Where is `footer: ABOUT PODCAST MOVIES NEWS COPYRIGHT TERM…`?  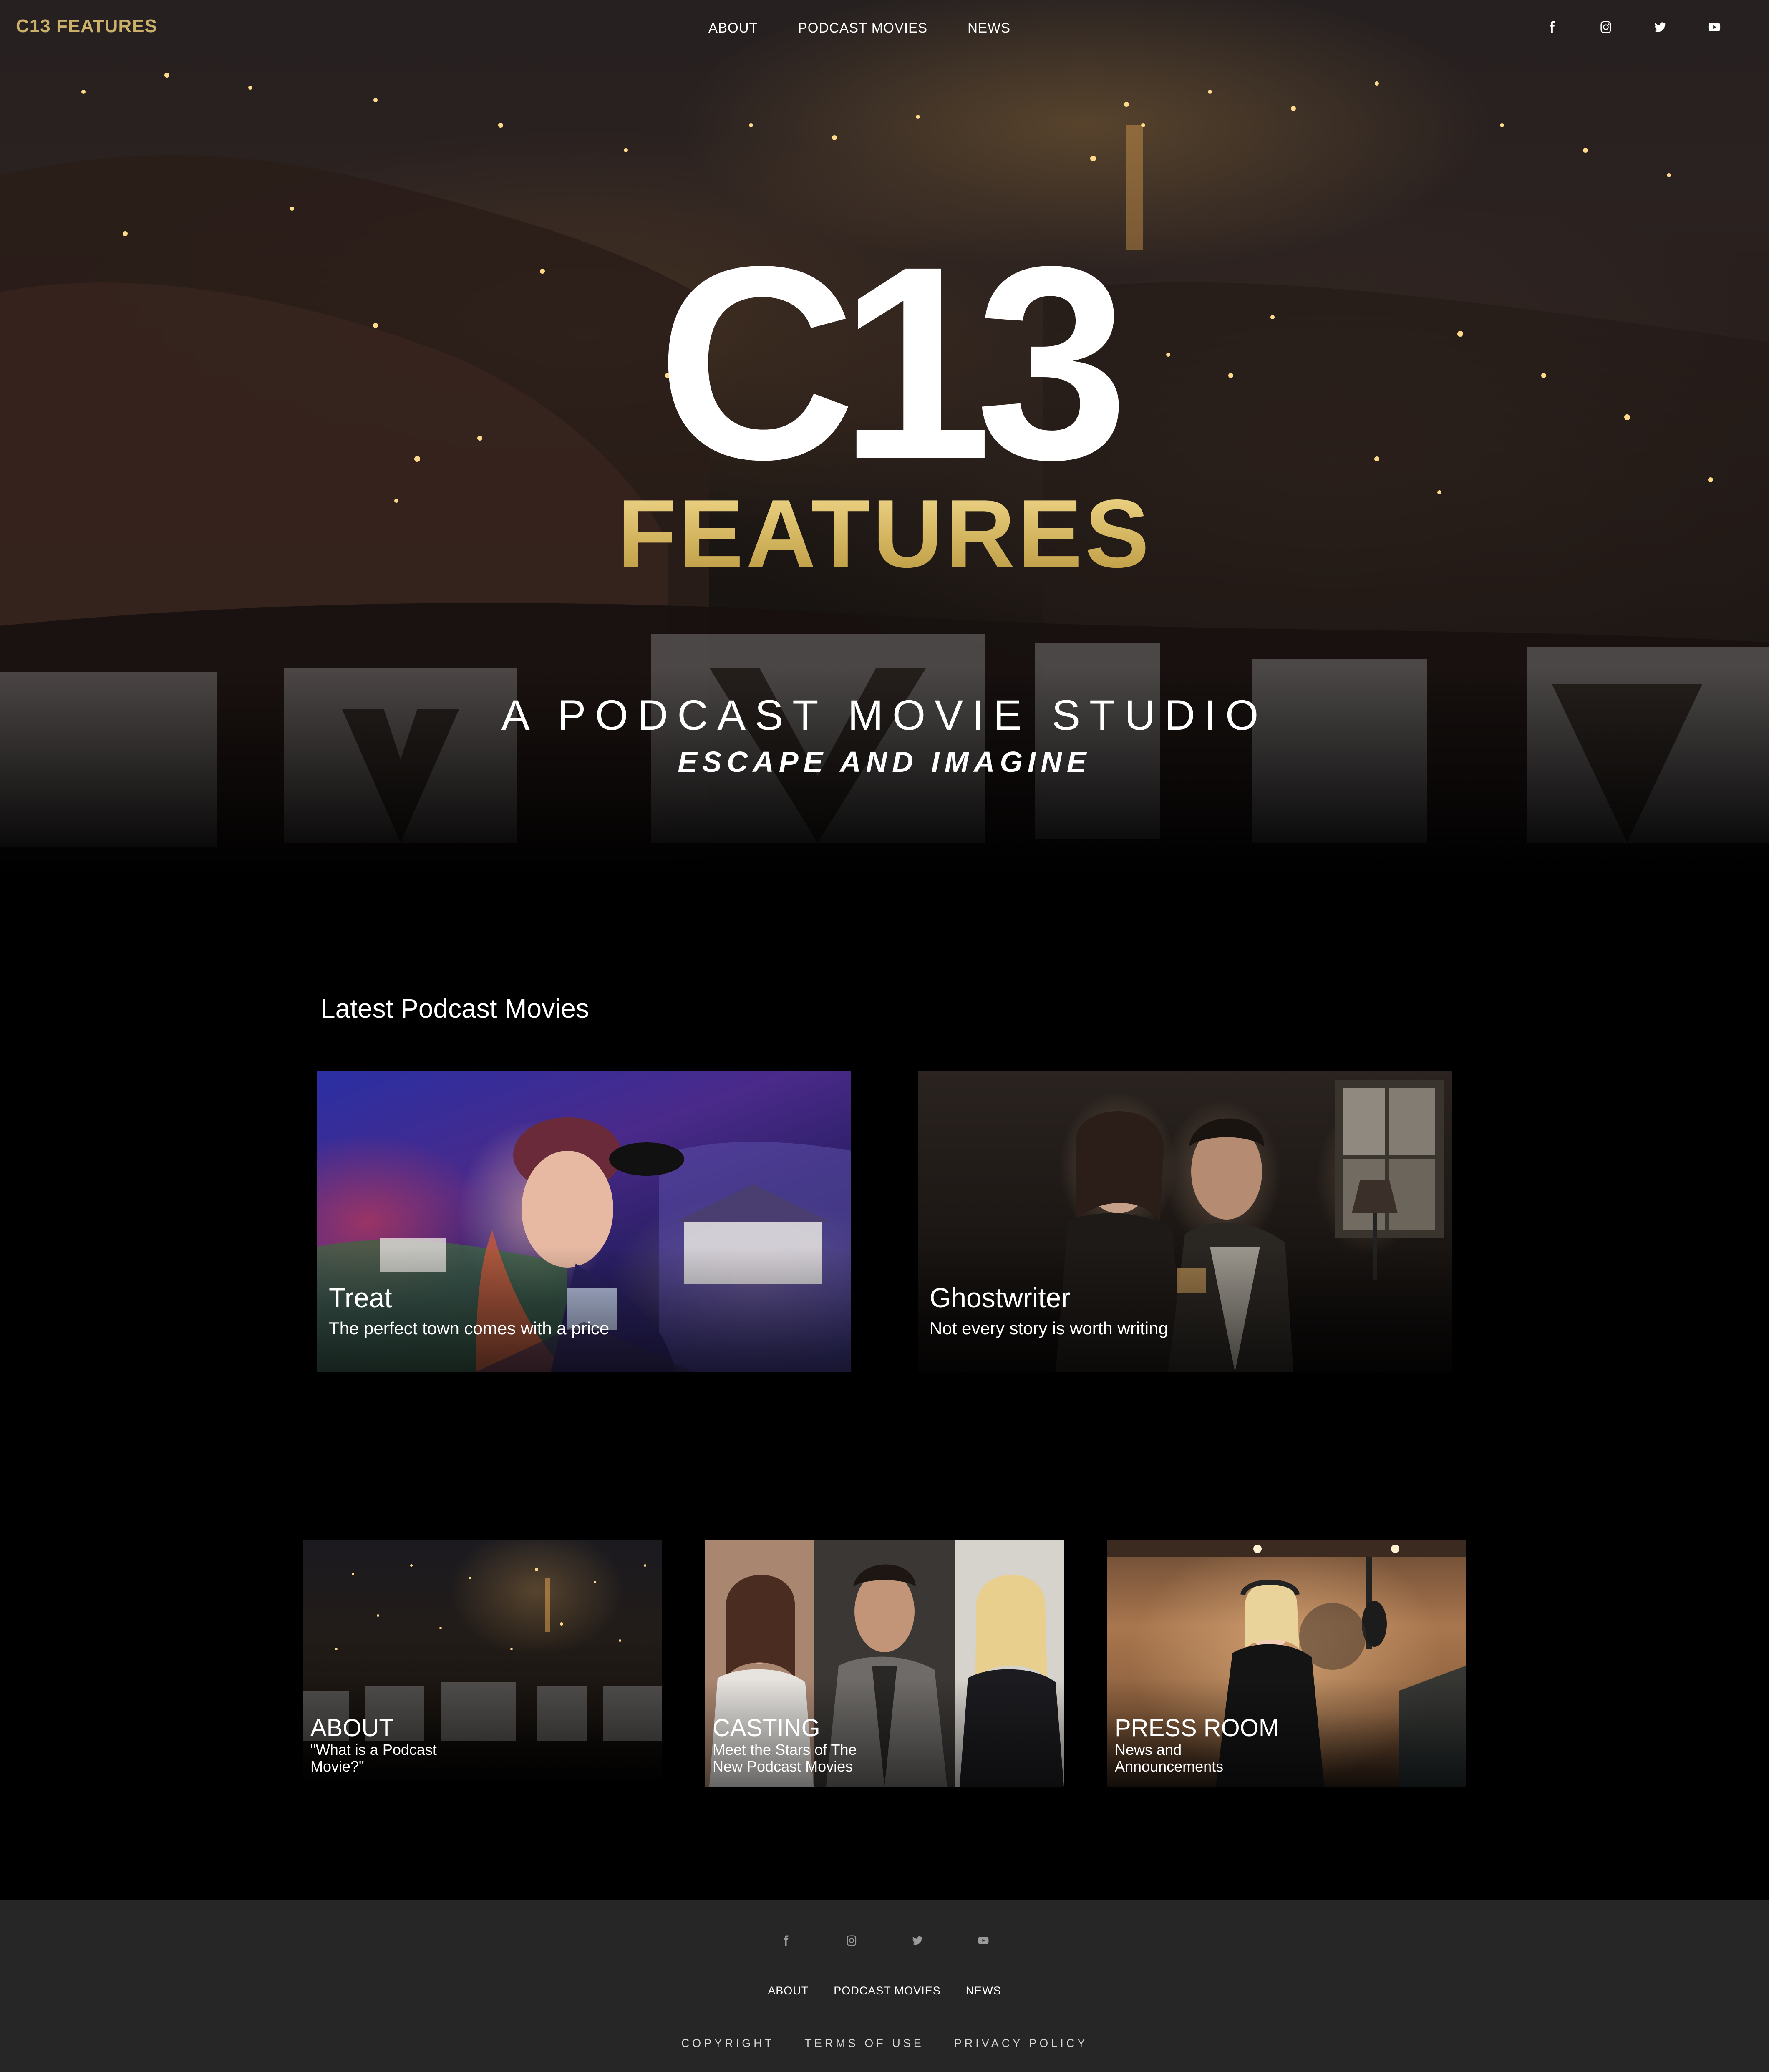 footer: ABOUT PODCAST MOVIES NEWS COPYRIGHT TERM… is located at coordinates (884, 1986).